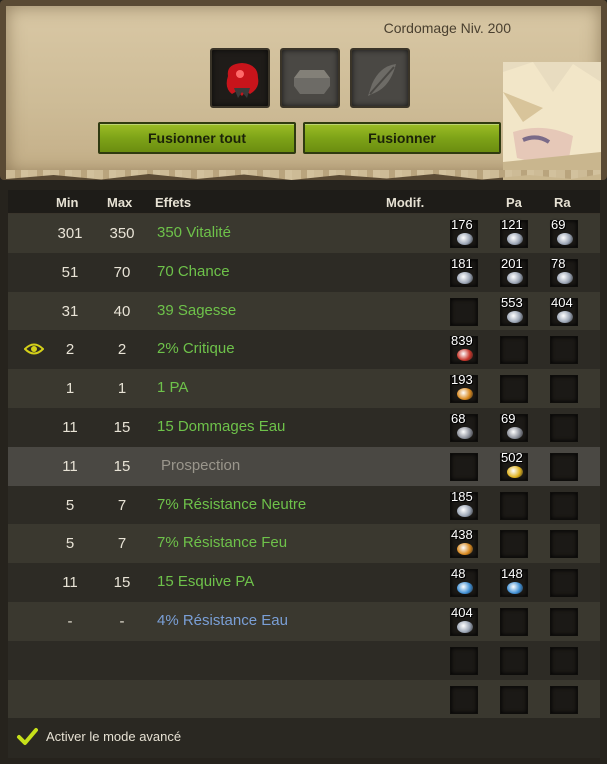  I want to click on table-row: 301 350 350 Vitalité 176 121 69, so click(304, 233).